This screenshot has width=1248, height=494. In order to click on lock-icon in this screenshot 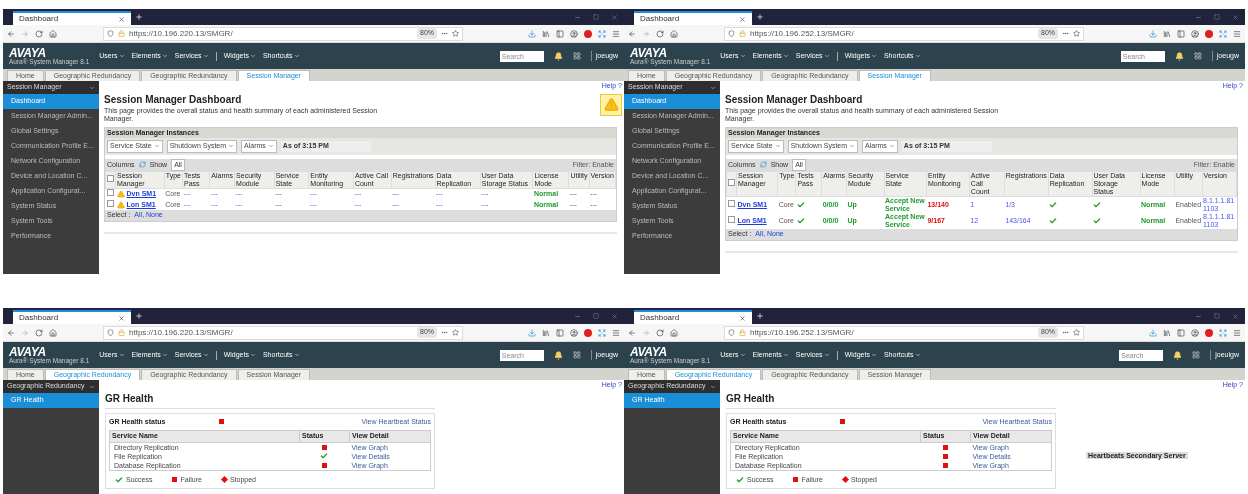, I will do `click(121, 332)`.